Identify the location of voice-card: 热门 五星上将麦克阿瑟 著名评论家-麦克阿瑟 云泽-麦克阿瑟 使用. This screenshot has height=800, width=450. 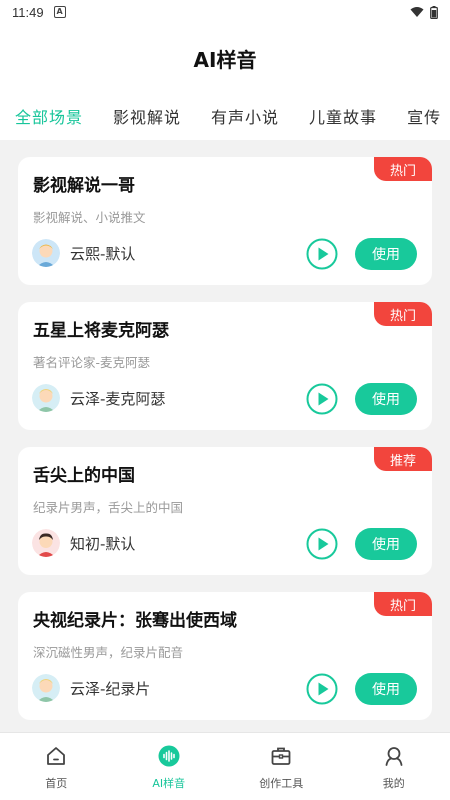
(225, 366).